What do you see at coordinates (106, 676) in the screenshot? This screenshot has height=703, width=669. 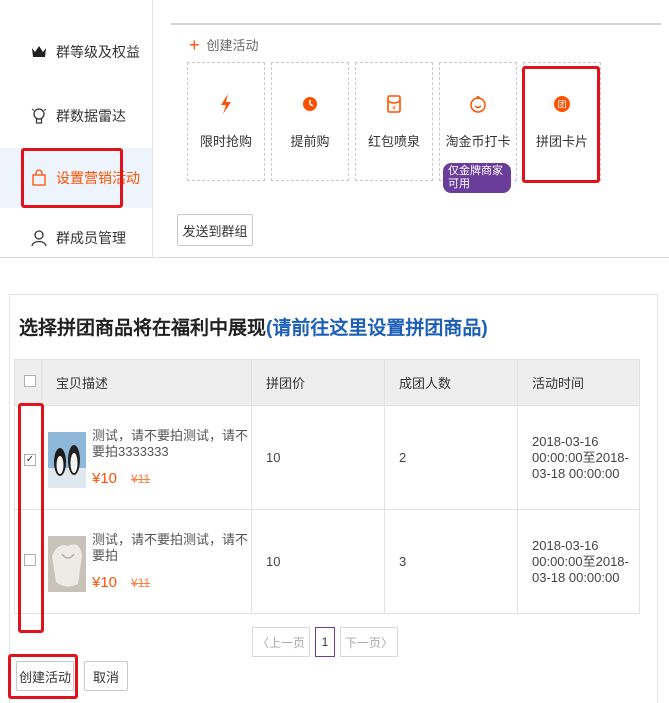 I see `cancel-button: 取消` at bounding box center [106, 676].